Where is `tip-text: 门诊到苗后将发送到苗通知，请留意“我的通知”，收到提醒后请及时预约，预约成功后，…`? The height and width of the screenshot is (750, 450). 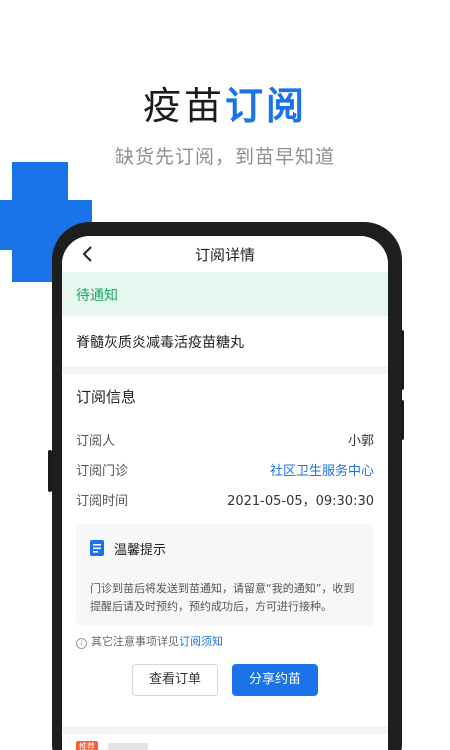 tip-text: 门诊到苗后将发送到苗通知，请留意“我的通知”，收到提醒后请及时预约，预约成功后，… is located at coordinates (222, 597).